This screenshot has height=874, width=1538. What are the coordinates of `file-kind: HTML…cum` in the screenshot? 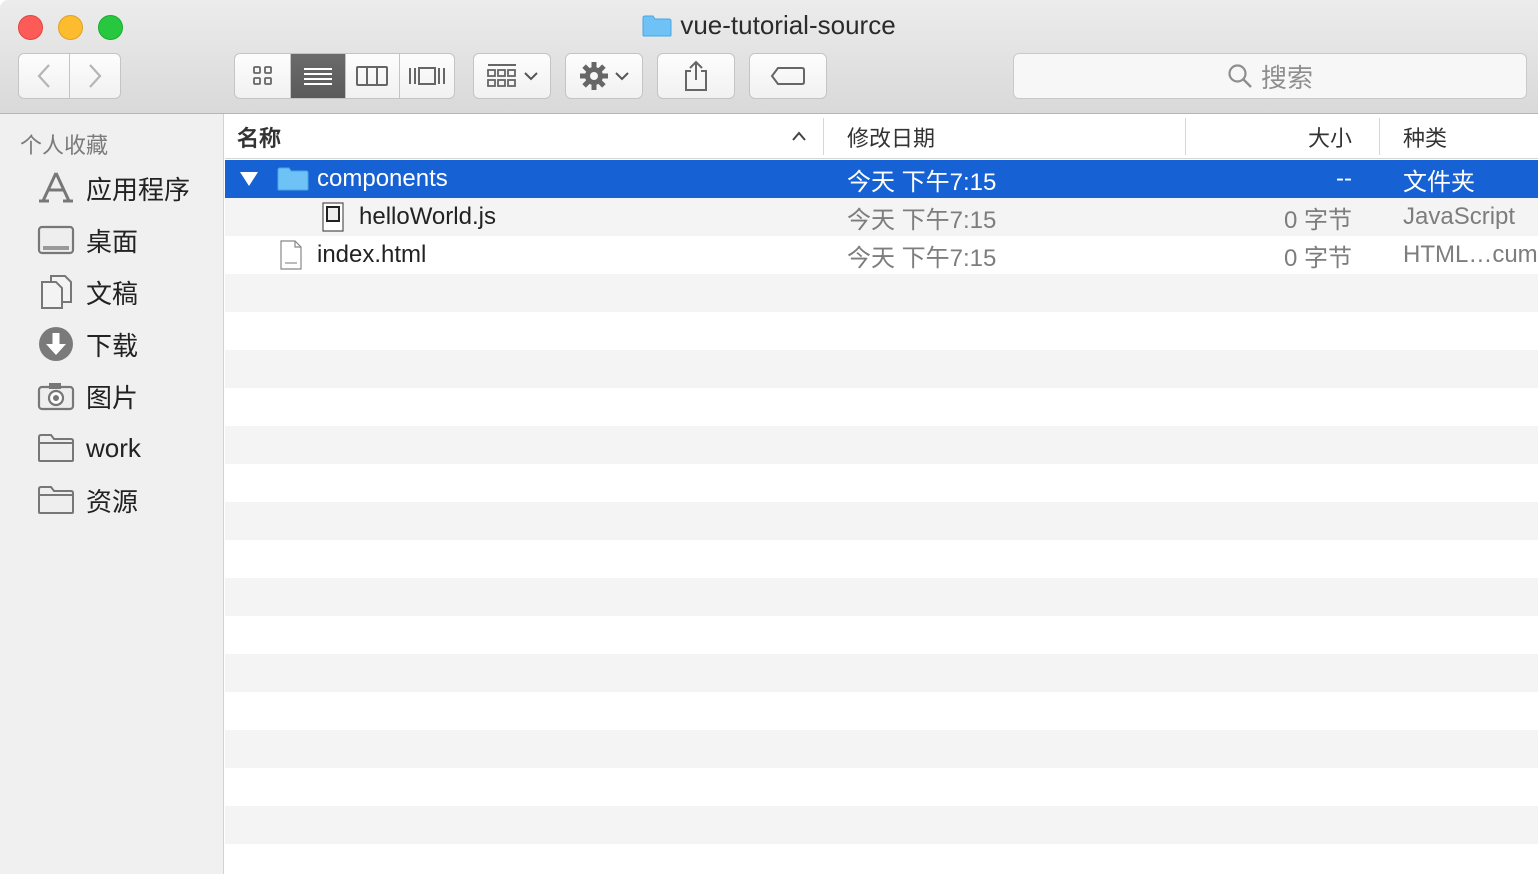 It's located at (1470, 254).